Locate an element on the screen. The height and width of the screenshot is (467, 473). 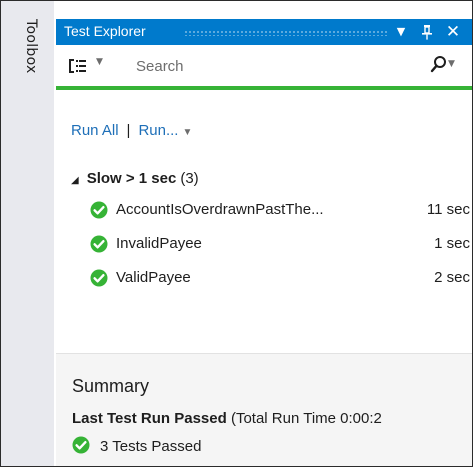
test-group-header: ◢ Slow > 1 sec (3) is located at coordinates (135, 178).